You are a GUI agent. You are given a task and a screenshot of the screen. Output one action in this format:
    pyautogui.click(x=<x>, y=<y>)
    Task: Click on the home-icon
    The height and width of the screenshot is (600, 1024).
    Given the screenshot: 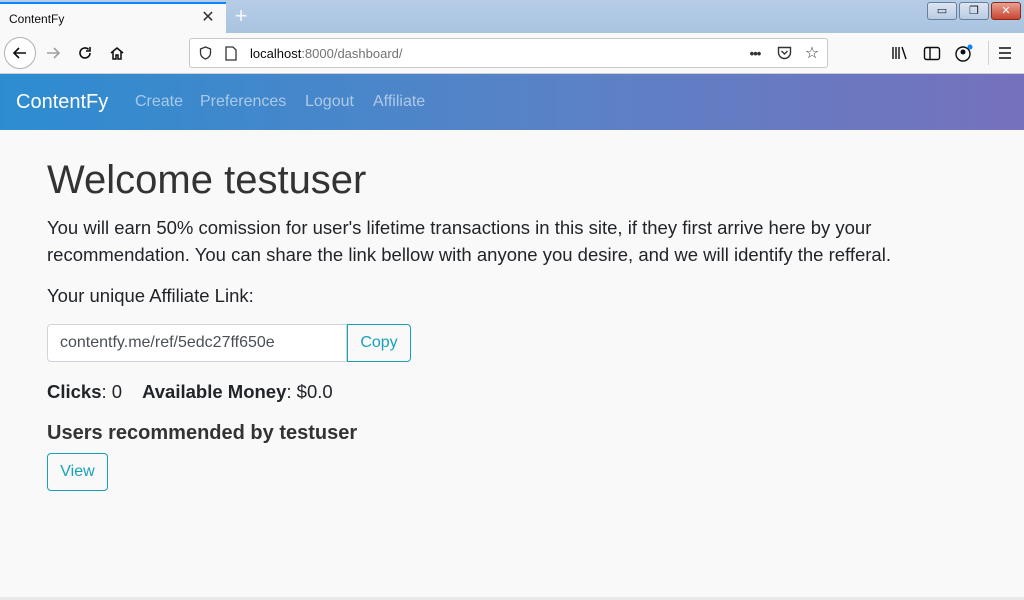 What is the action you would take?
    pyautogui.click(x=117, y=53)
    